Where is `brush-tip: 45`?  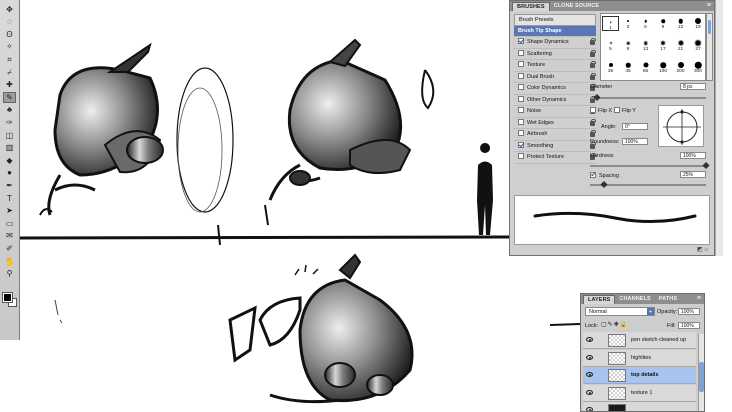 brush-tip: 45 is located at coordinates (628, 67).